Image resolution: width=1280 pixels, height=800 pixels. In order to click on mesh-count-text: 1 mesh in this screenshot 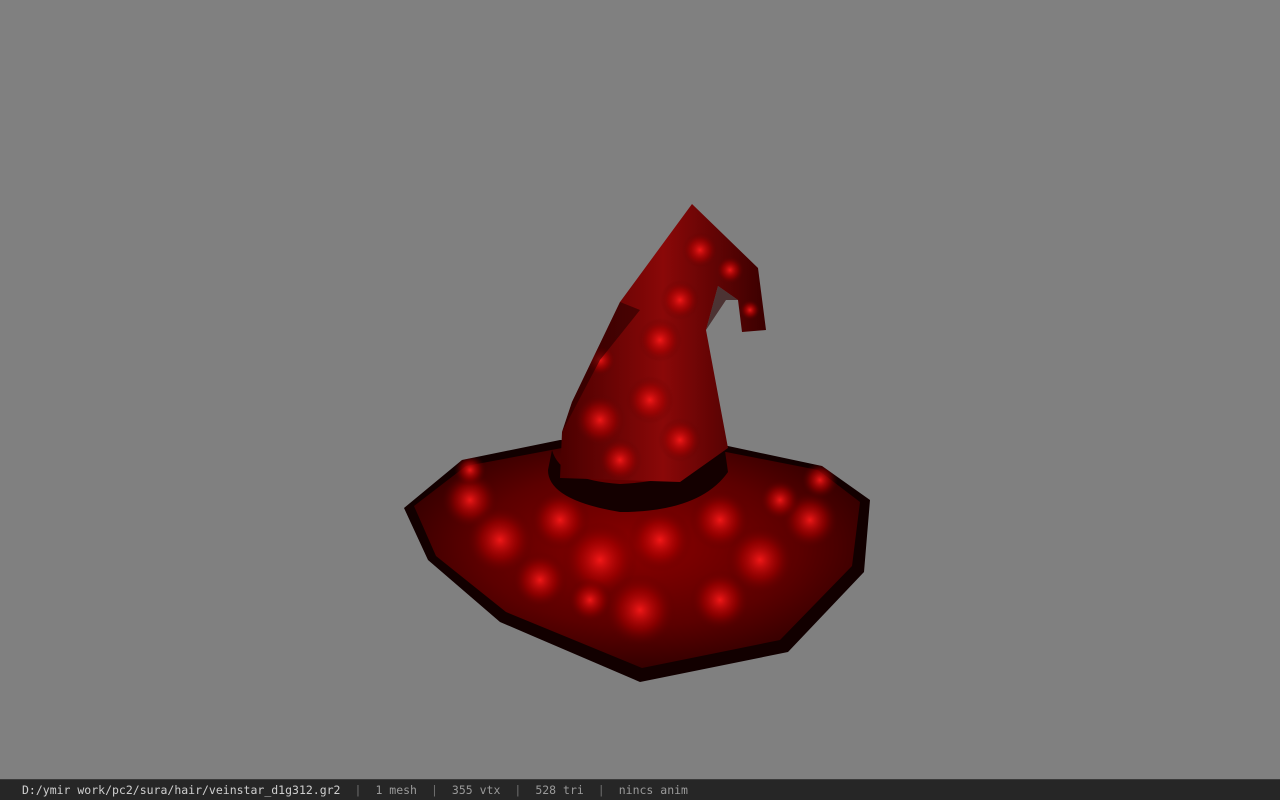, I will do `click(396, 790)`.